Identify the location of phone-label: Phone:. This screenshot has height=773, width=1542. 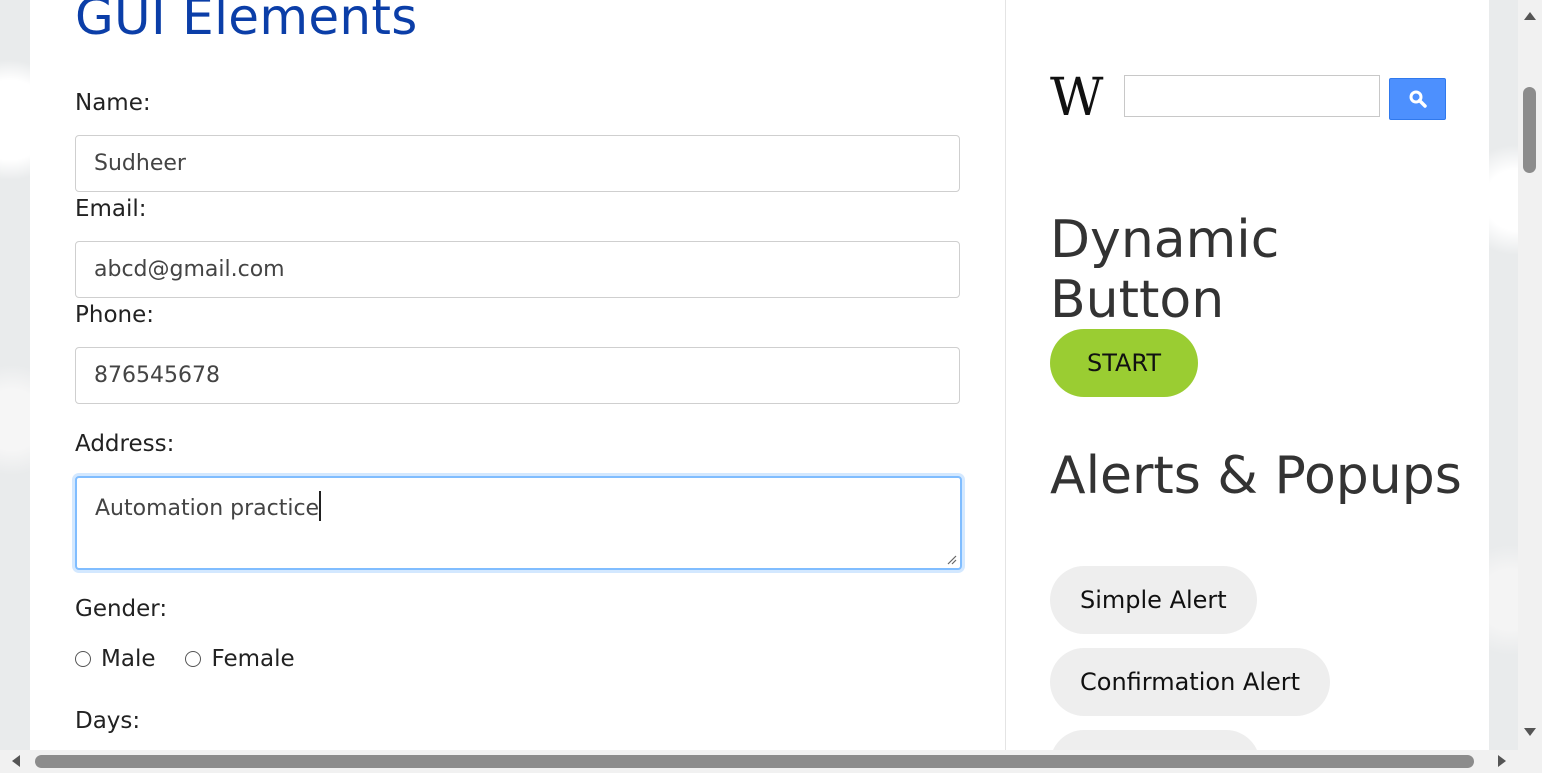
(114, 315).